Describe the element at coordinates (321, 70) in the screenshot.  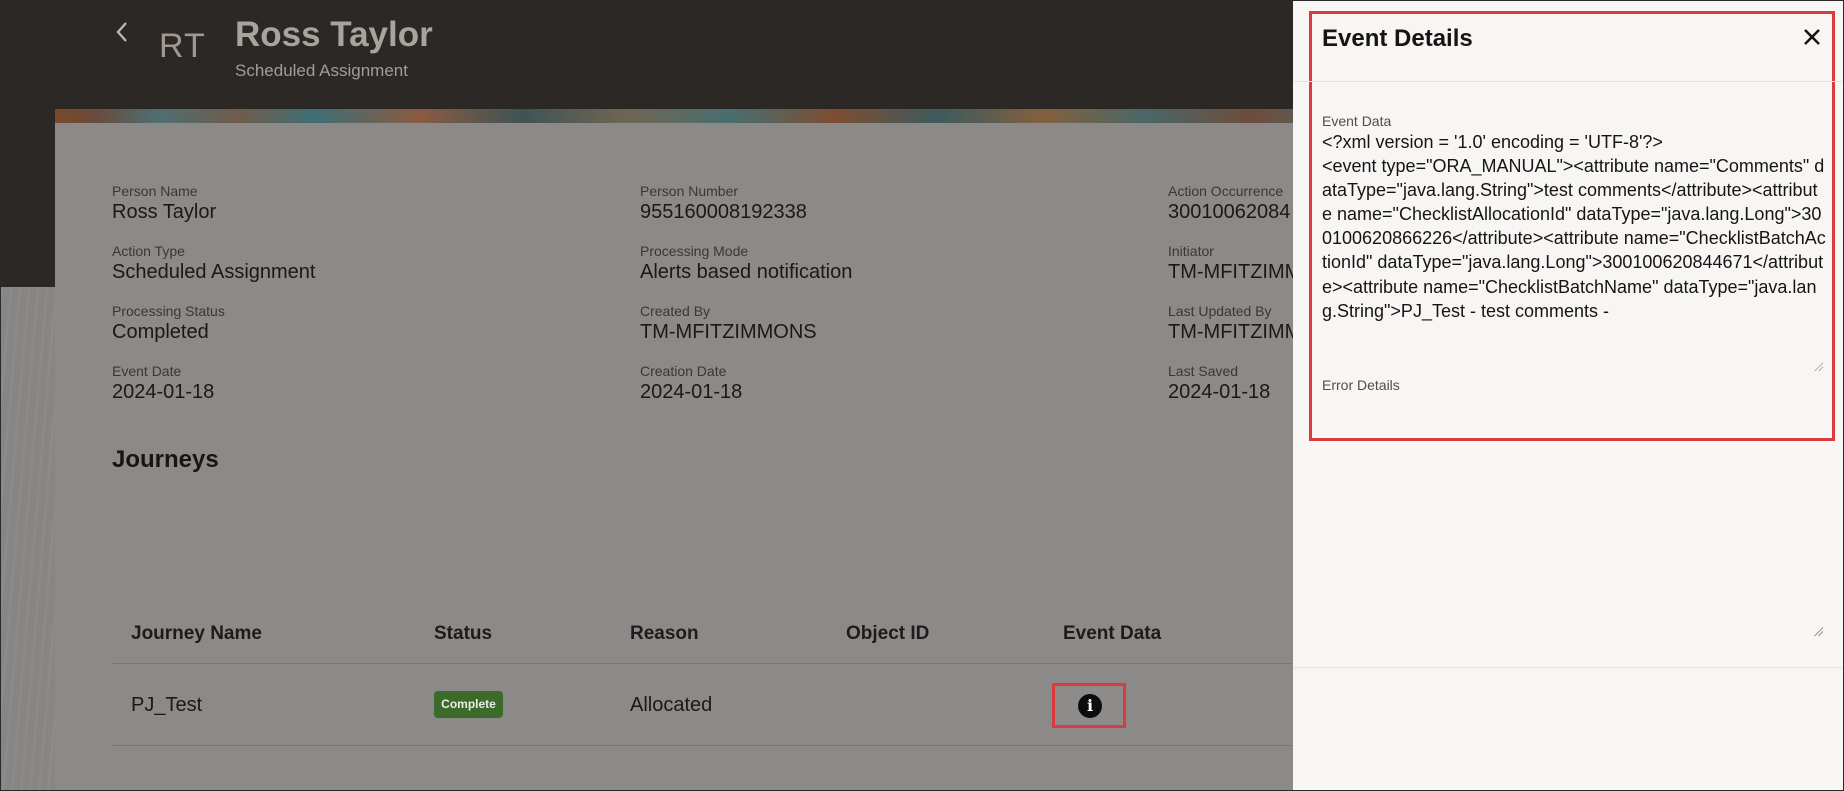
I see `page-subtitle: Scheduled Assignment` at that location.